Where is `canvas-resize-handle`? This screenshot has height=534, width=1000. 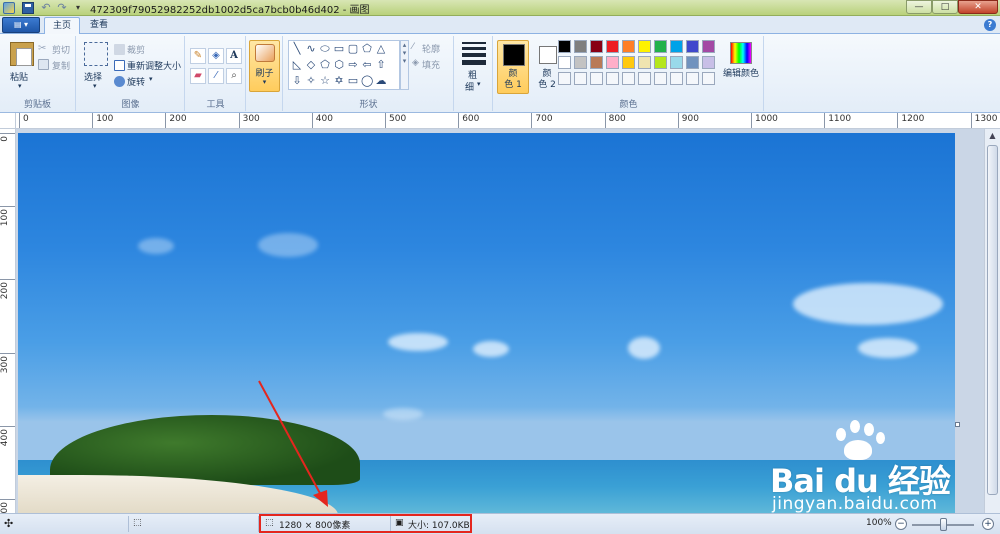 canvas-resize-handle is located at coordinates (957, 424).